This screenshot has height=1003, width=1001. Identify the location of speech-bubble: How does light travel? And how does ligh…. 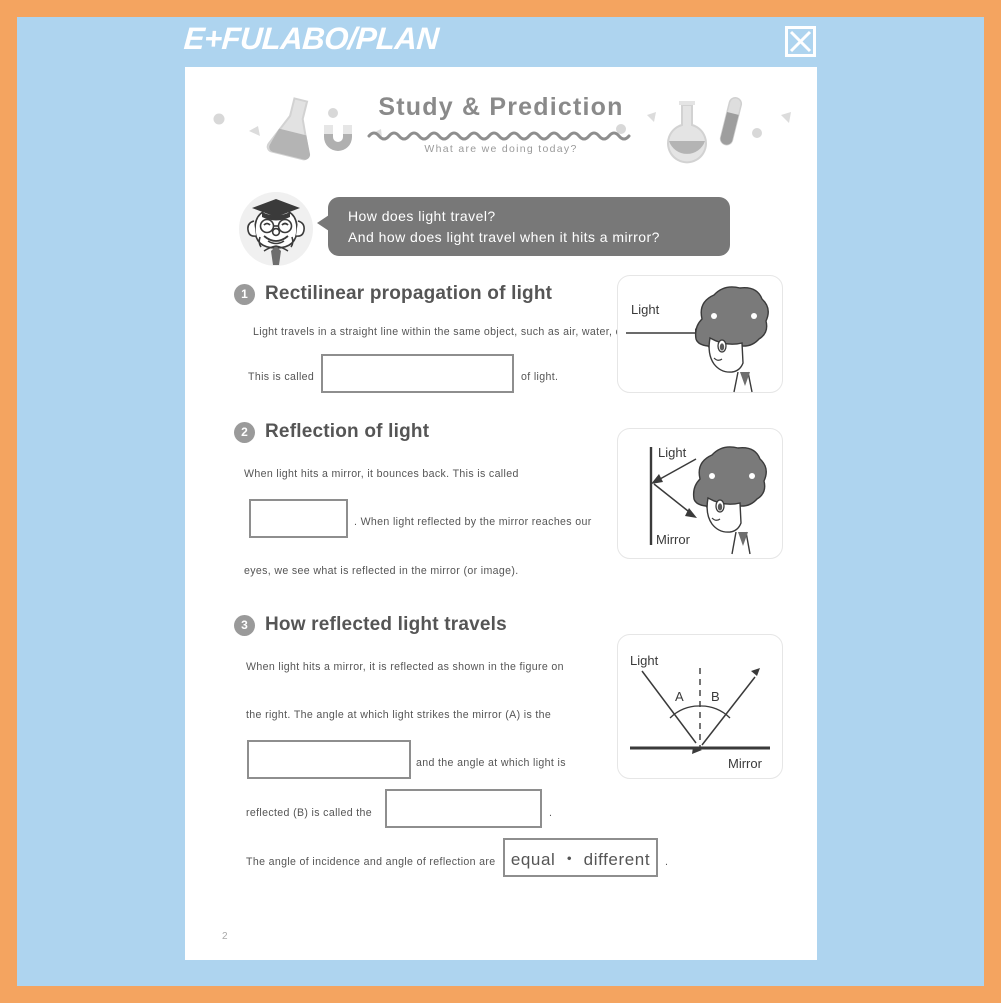
(523, 226).